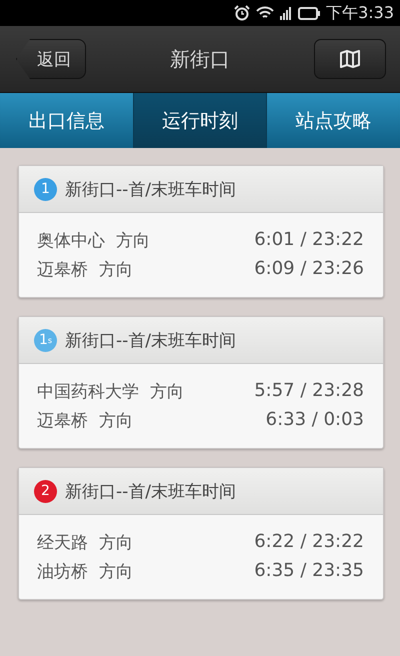  Describe the element at coordinates (51, 59) in the screenshot. I see `back-button: 返回` at that location.